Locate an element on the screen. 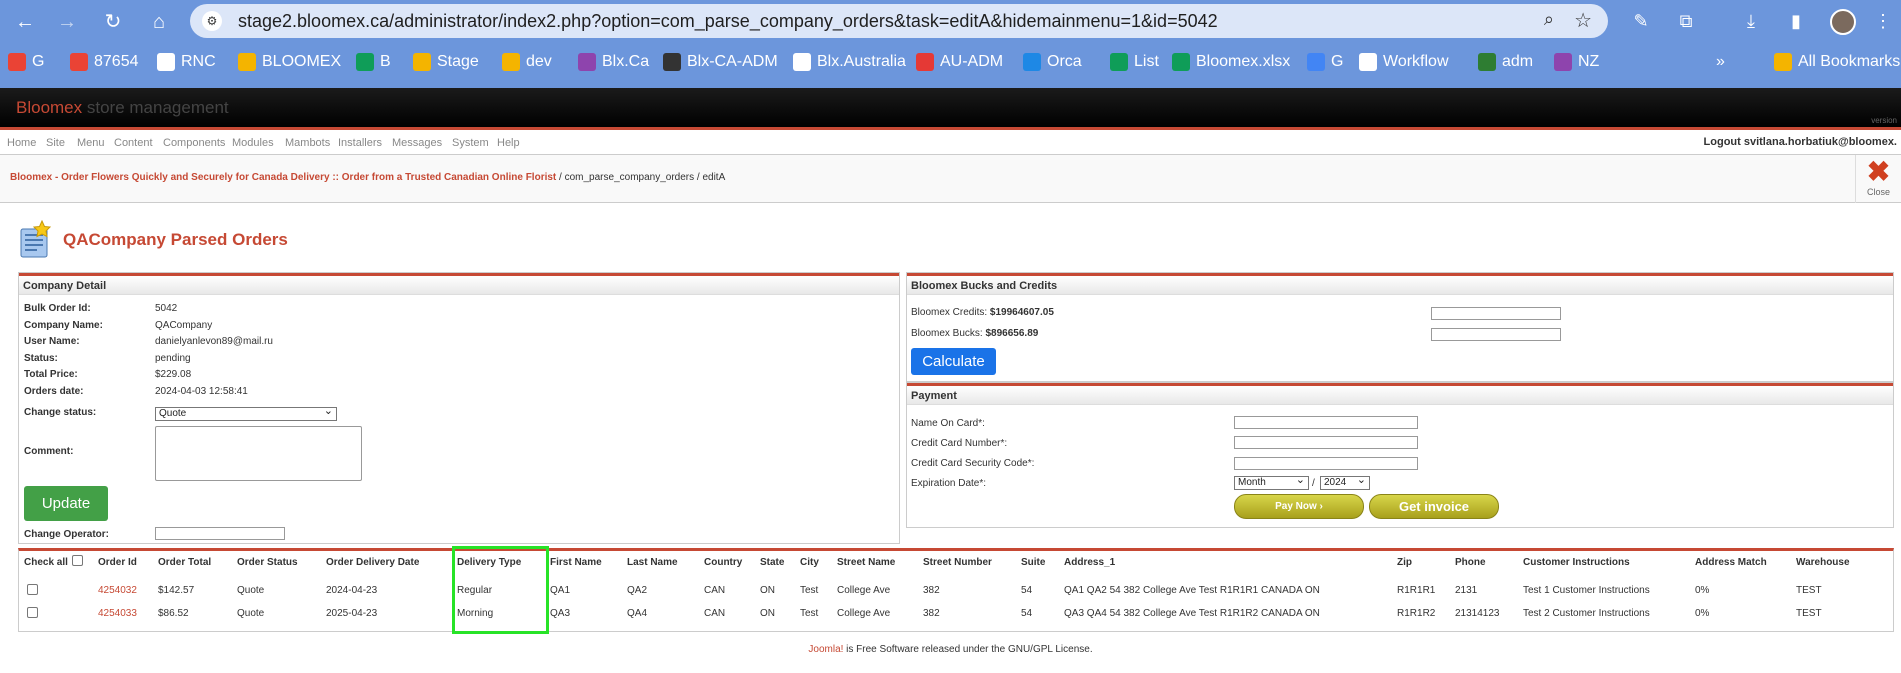 The width and height of the screenshot is (1901, 673). bookmark-item: Orca is located at coordinates (1052, 62).